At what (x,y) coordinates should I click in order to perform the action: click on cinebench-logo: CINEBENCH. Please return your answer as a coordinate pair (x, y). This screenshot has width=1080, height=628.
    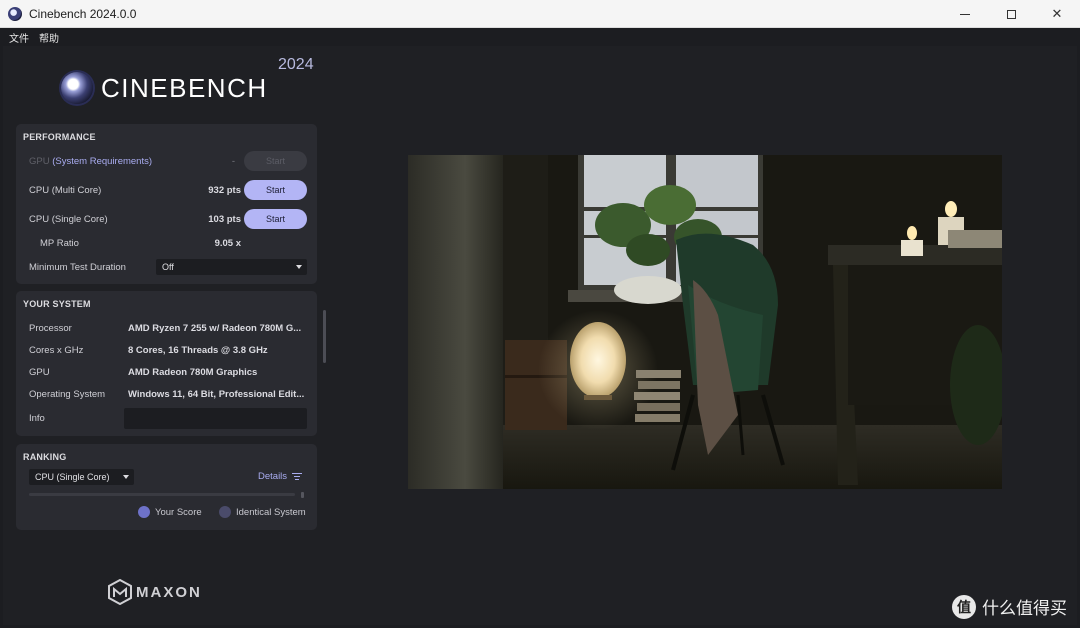
    Looking at the image, I should click on (164, 88).